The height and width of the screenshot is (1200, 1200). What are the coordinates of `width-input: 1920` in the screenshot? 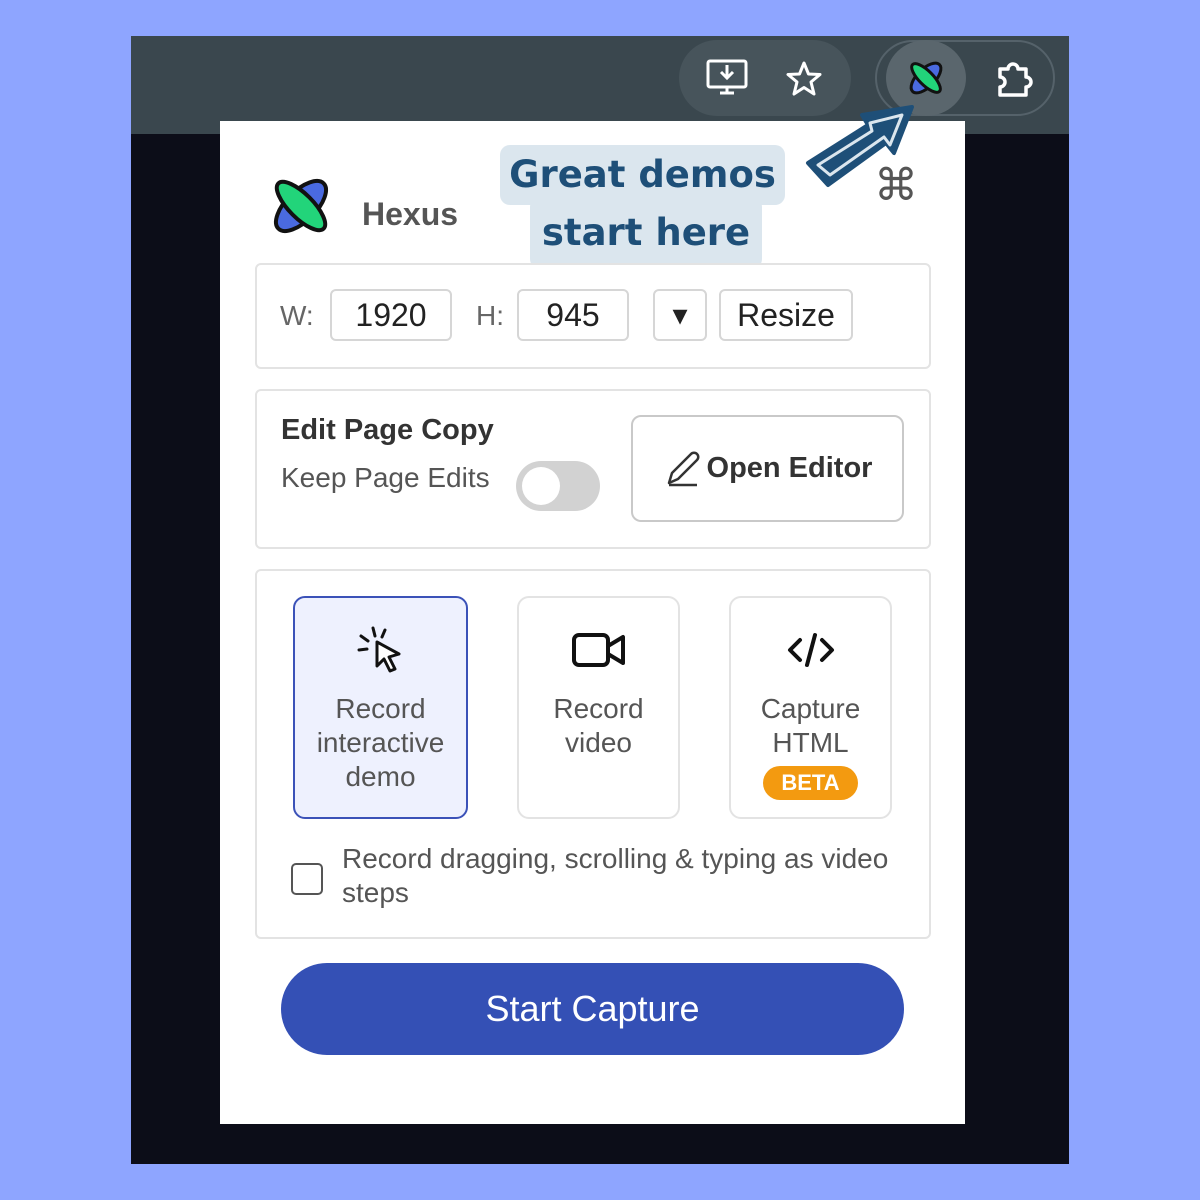 It's located at (391, 315).